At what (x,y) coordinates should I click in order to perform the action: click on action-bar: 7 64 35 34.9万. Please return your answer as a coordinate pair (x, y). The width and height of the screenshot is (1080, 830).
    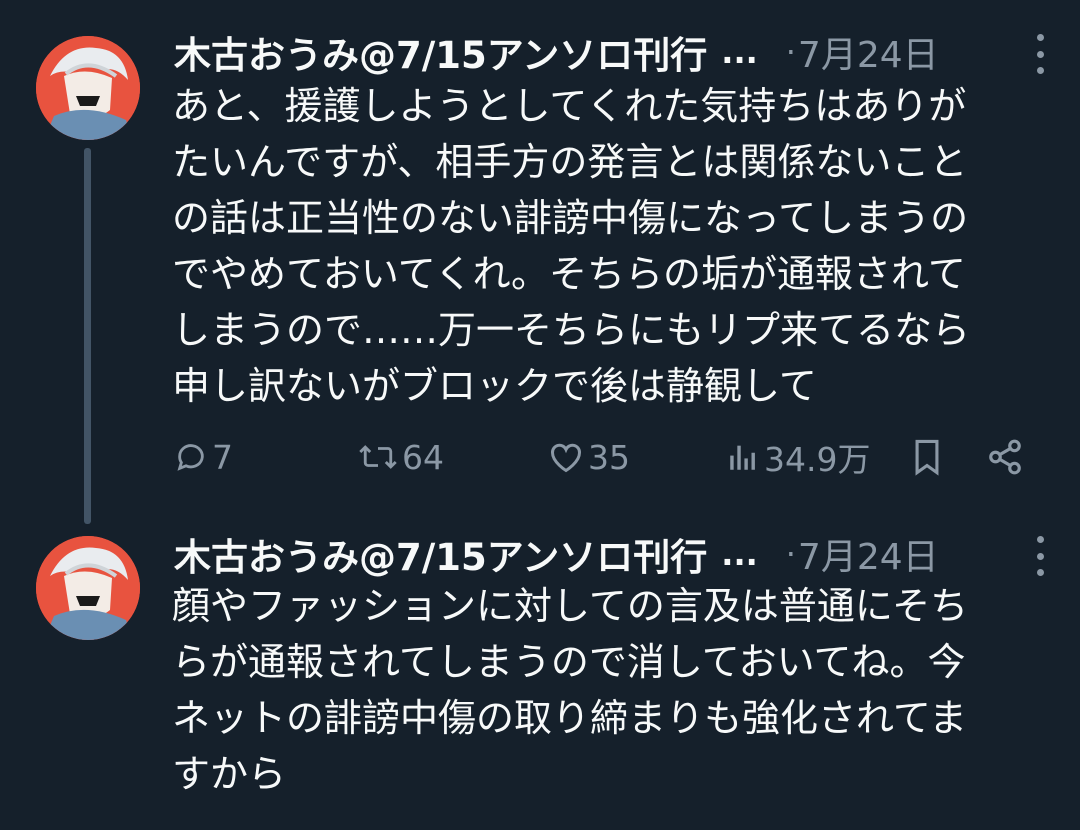
    Looking at the image, I should click on (609, 457).